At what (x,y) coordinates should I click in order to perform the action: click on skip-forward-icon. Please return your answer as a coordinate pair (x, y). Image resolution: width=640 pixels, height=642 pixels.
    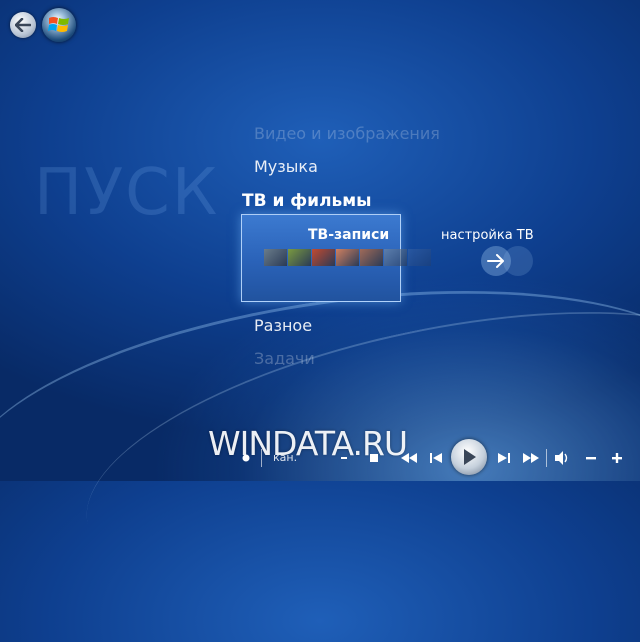
    Looking at the image, I should click on (504, 458).